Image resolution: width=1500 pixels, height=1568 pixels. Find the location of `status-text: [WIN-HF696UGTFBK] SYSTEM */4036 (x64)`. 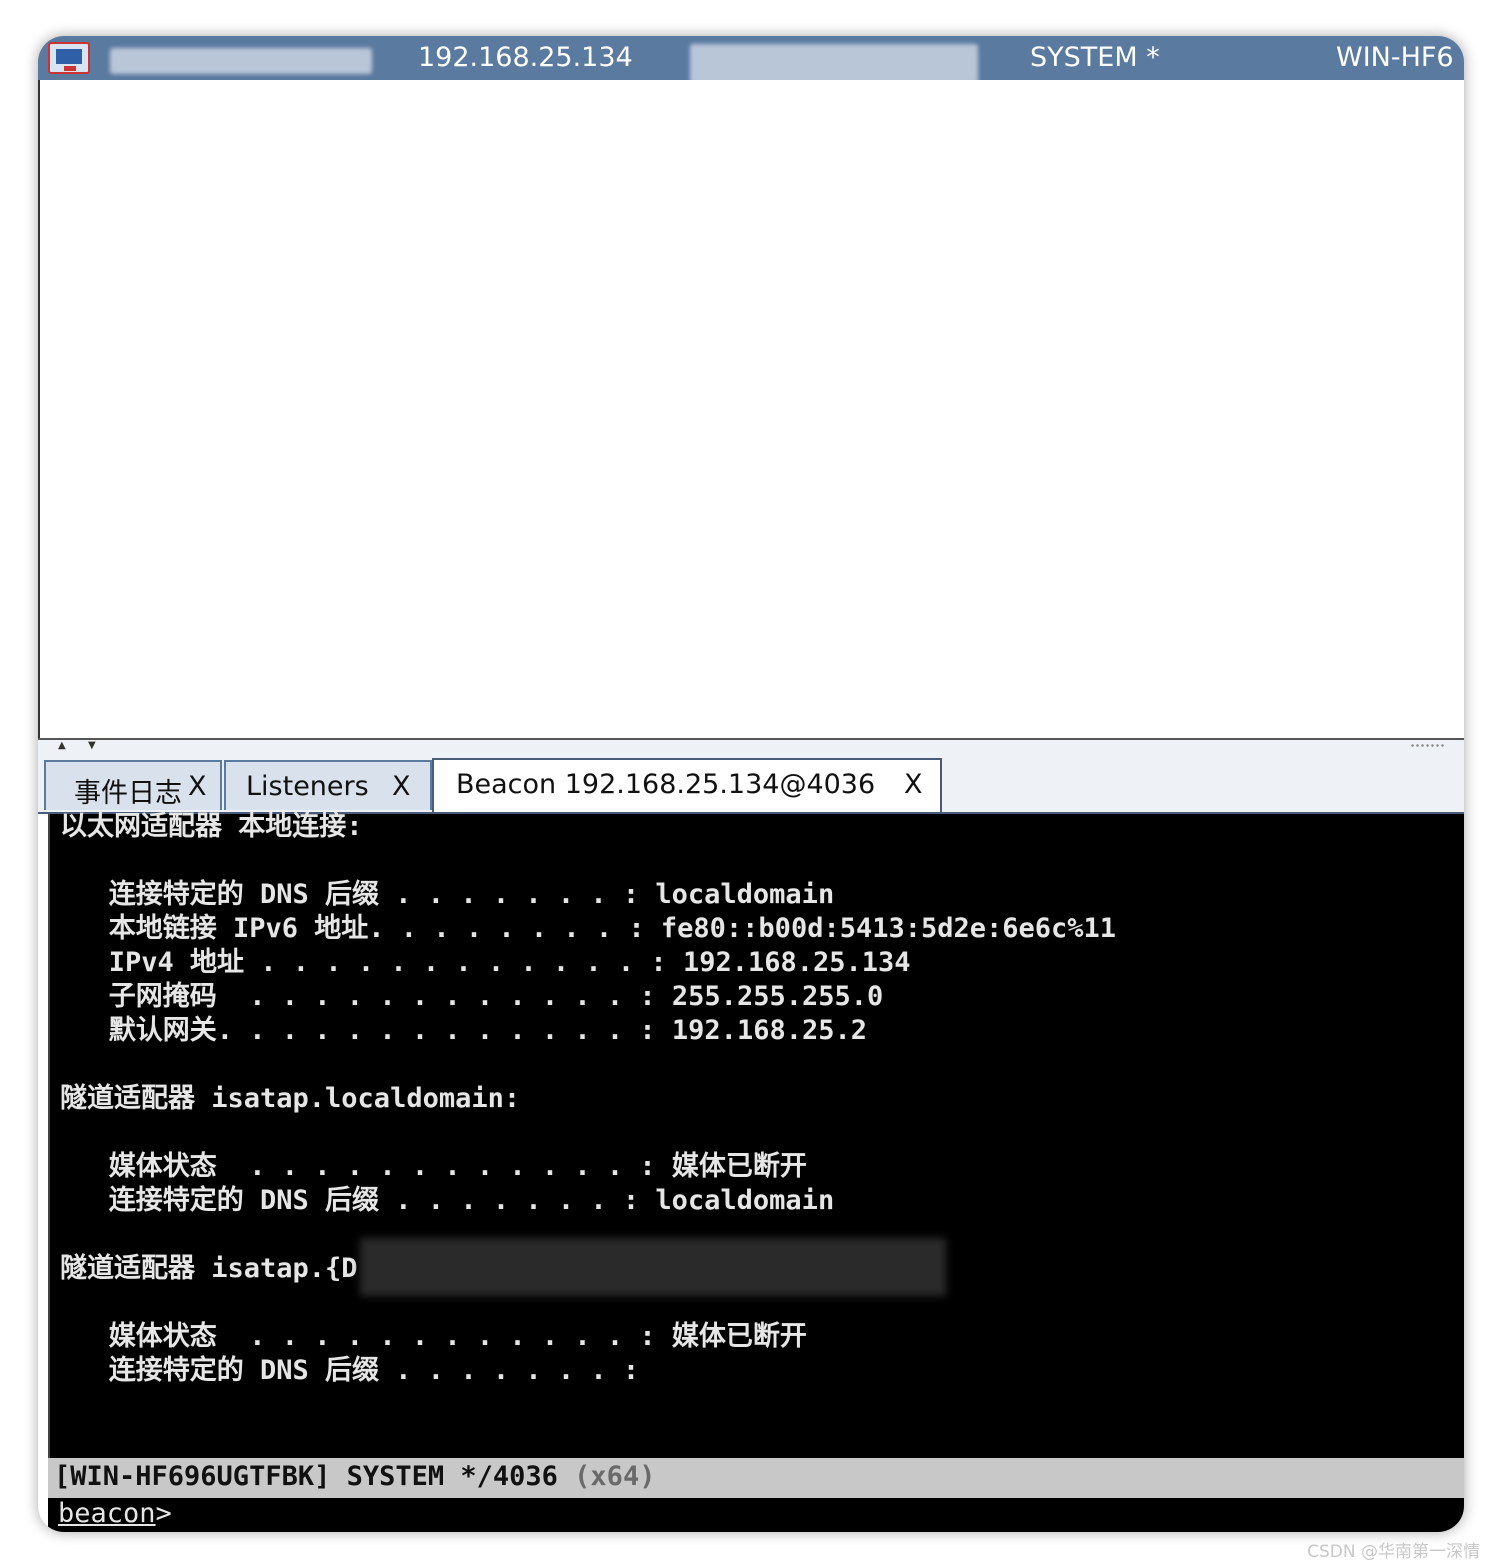

status-text: [WIN-HF696UGTFBK] SYSTEM */4036 (x64) is located at coordinates (355, 1476).